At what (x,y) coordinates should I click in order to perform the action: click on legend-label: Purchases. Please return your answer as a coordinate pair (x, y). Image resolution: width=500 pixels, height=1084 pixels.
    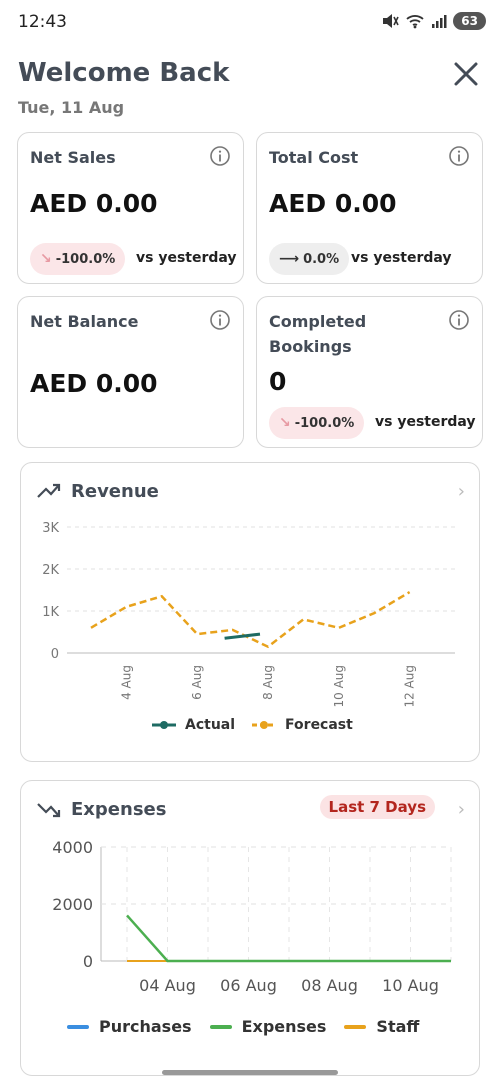
    Looking at the image, I should click on (145, 1026).